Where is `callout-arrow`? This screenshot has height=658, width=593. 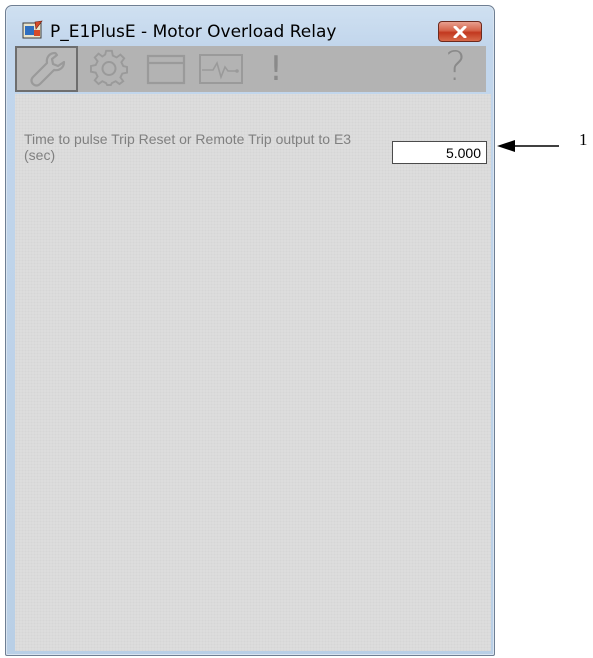 callout-arrow is located at coordinates (528, 146).